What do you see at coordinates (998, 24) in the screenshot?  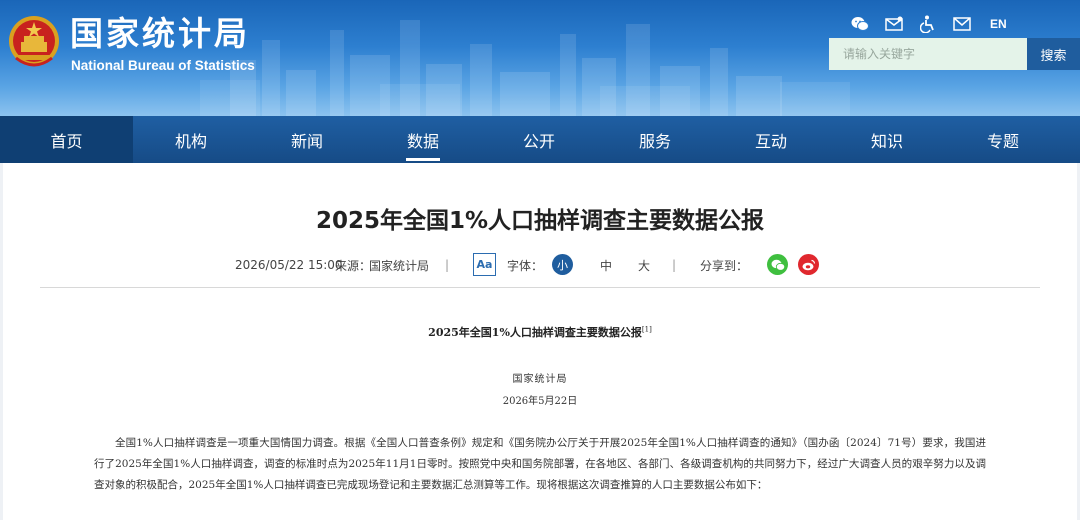 I see `language-switch-en: EN` at bounding box center [998, 24].